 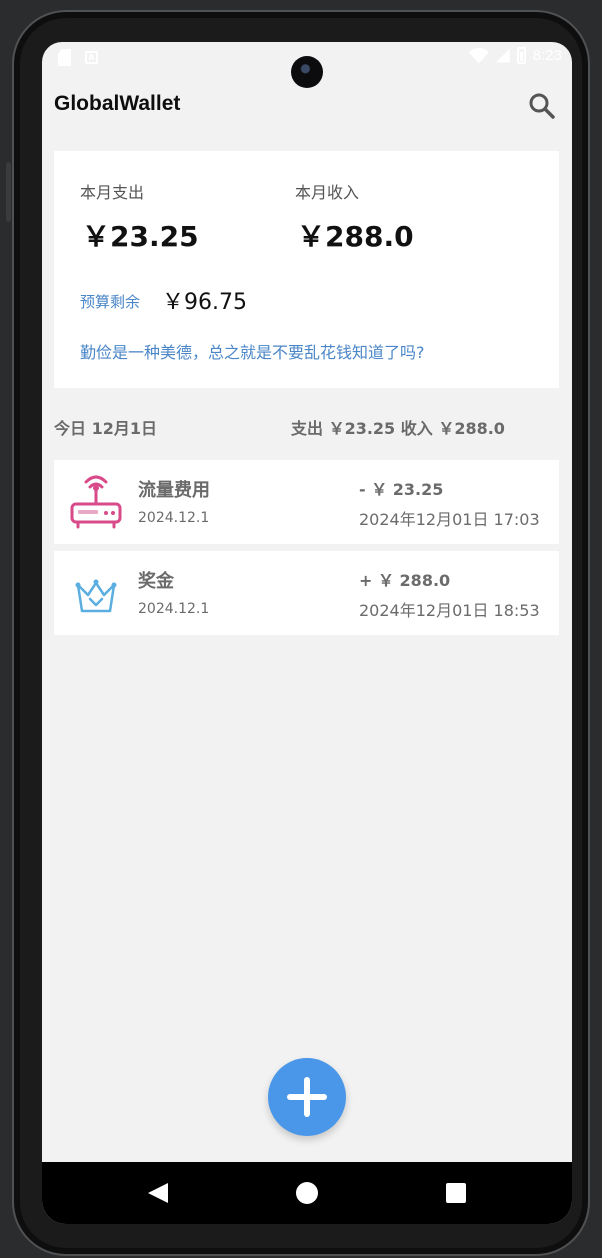 What do you see at coordinates (307, 72) in the screenshot?
I see `front-camera` at bounding box center [307, 72].